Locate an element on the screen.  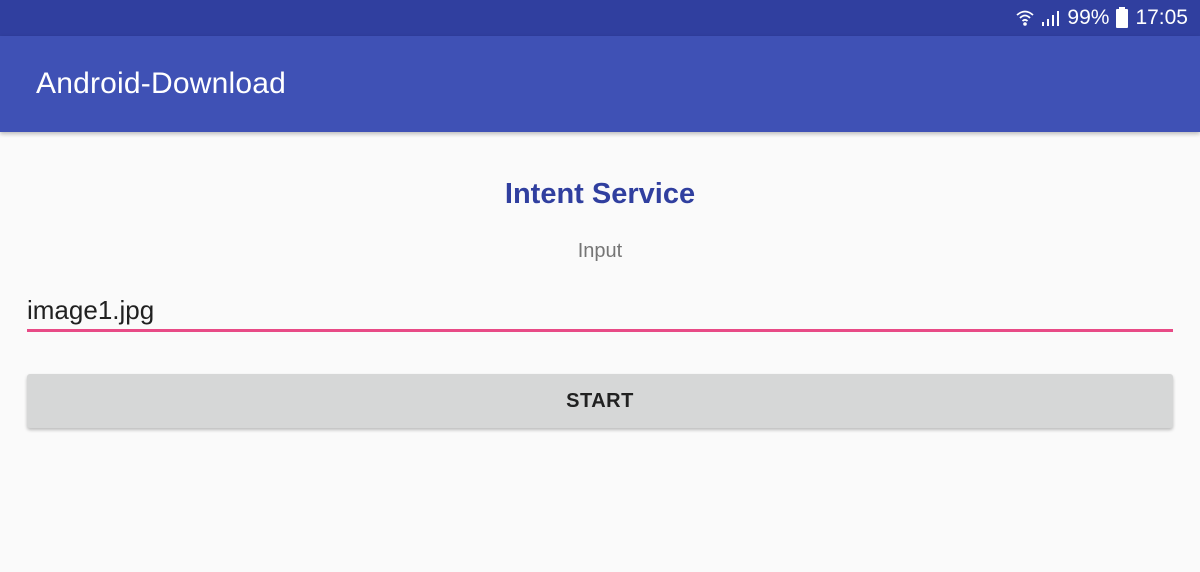
wifi-icon is located at coordinates (1025, 18).